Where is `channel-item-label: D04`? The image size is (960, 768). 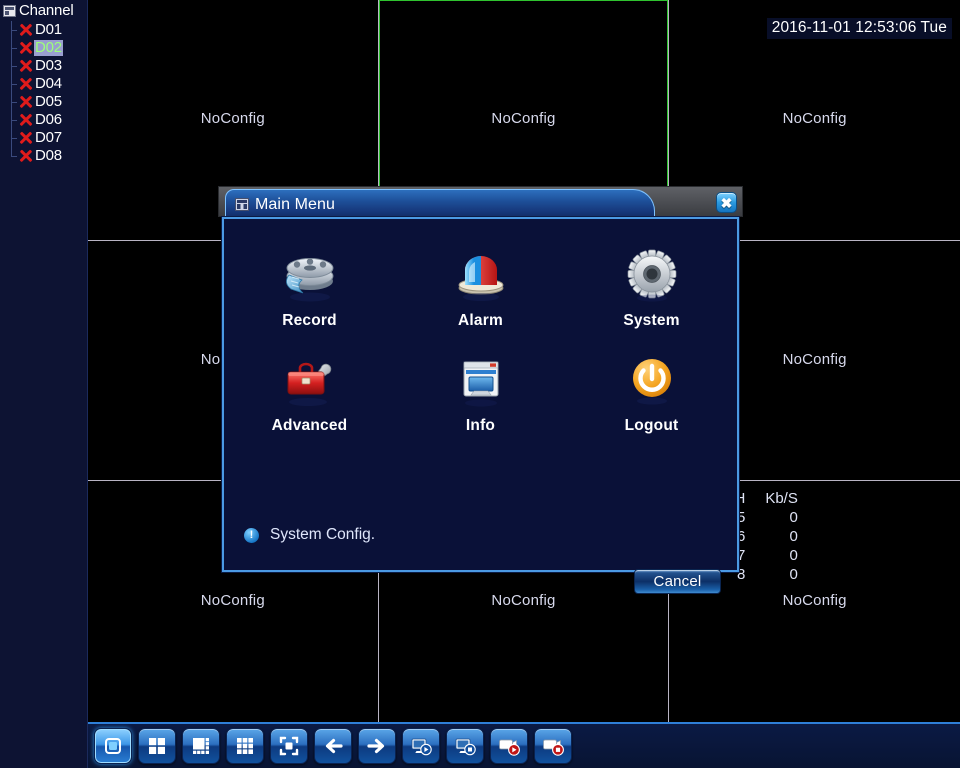
channel-item-label: D04 is located at coordinates (48, 83).